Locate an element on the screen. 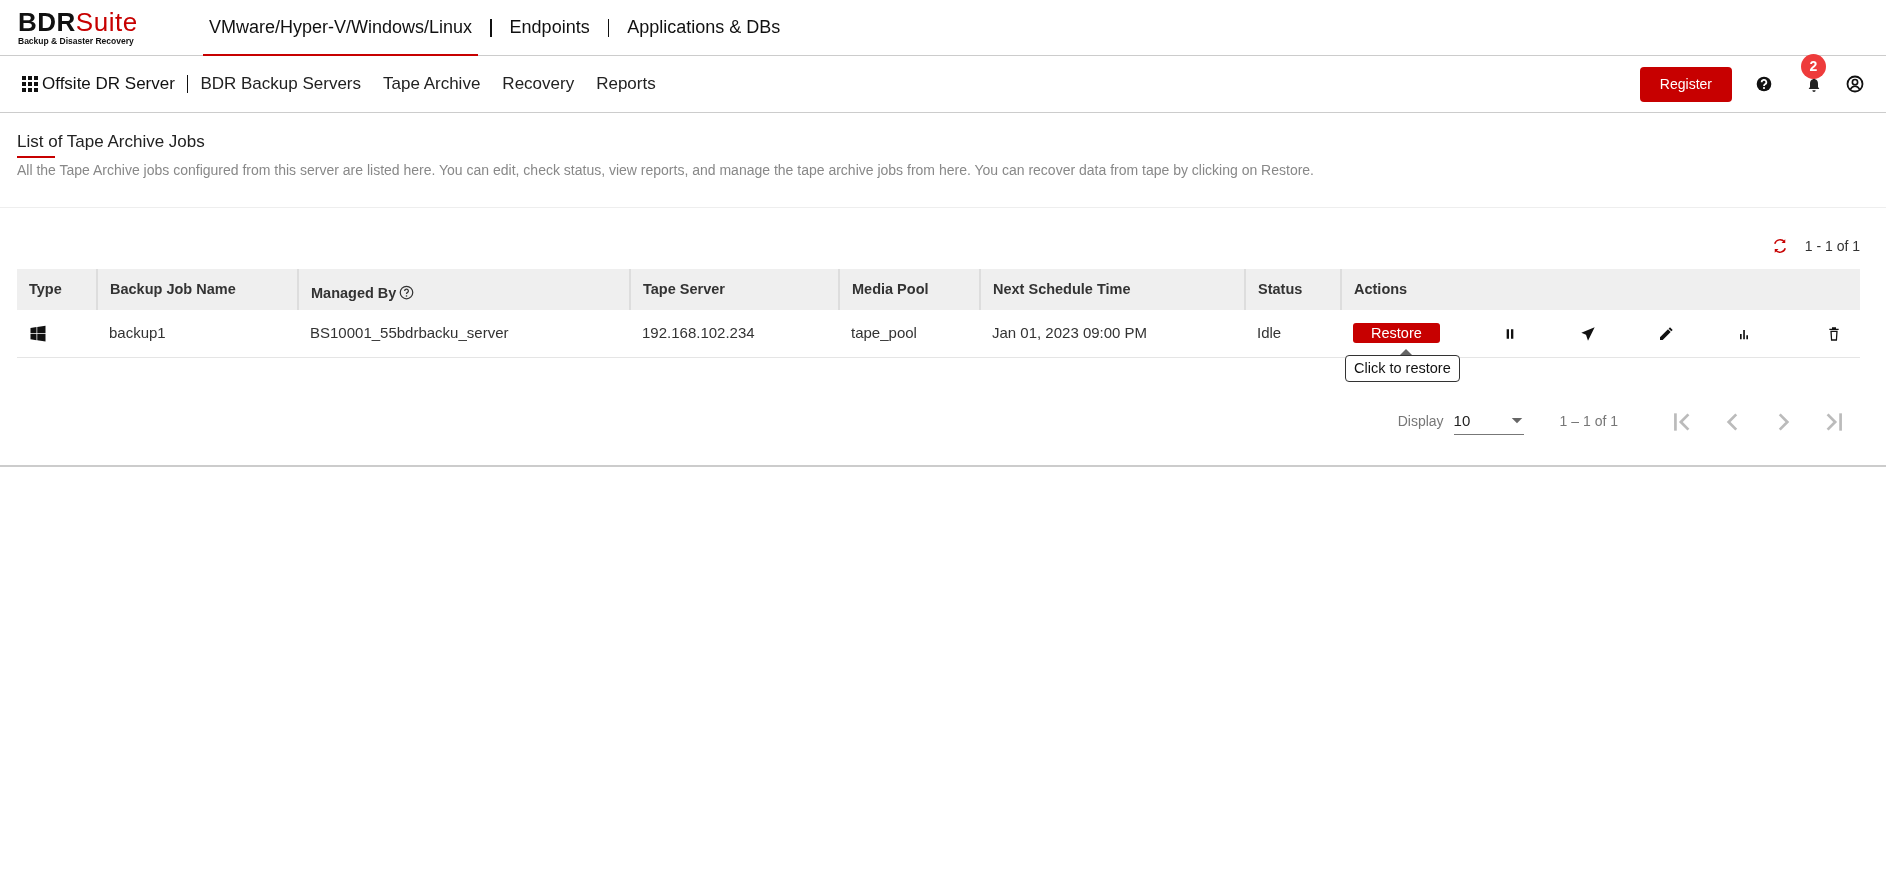  nav-link: BDR Backup Servers is located at coordinates (280, 84).